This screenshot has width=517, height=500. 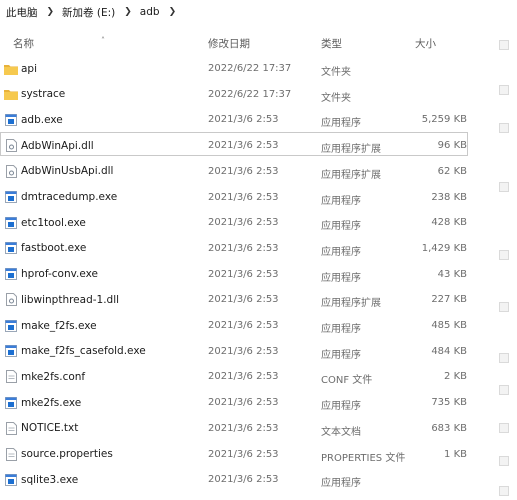 I want to click on file-size: 2 KB, so click(x=455, y=377).